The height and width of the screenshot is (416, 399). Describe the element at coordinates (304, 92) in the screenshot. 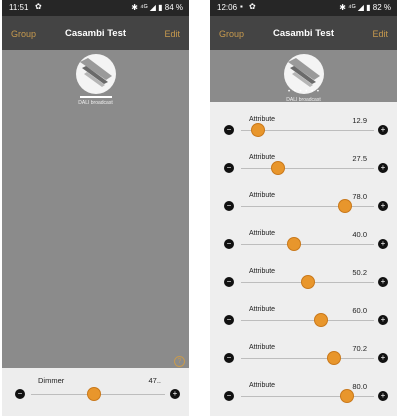

I see `progress-dots: • • • • • •` at that location.